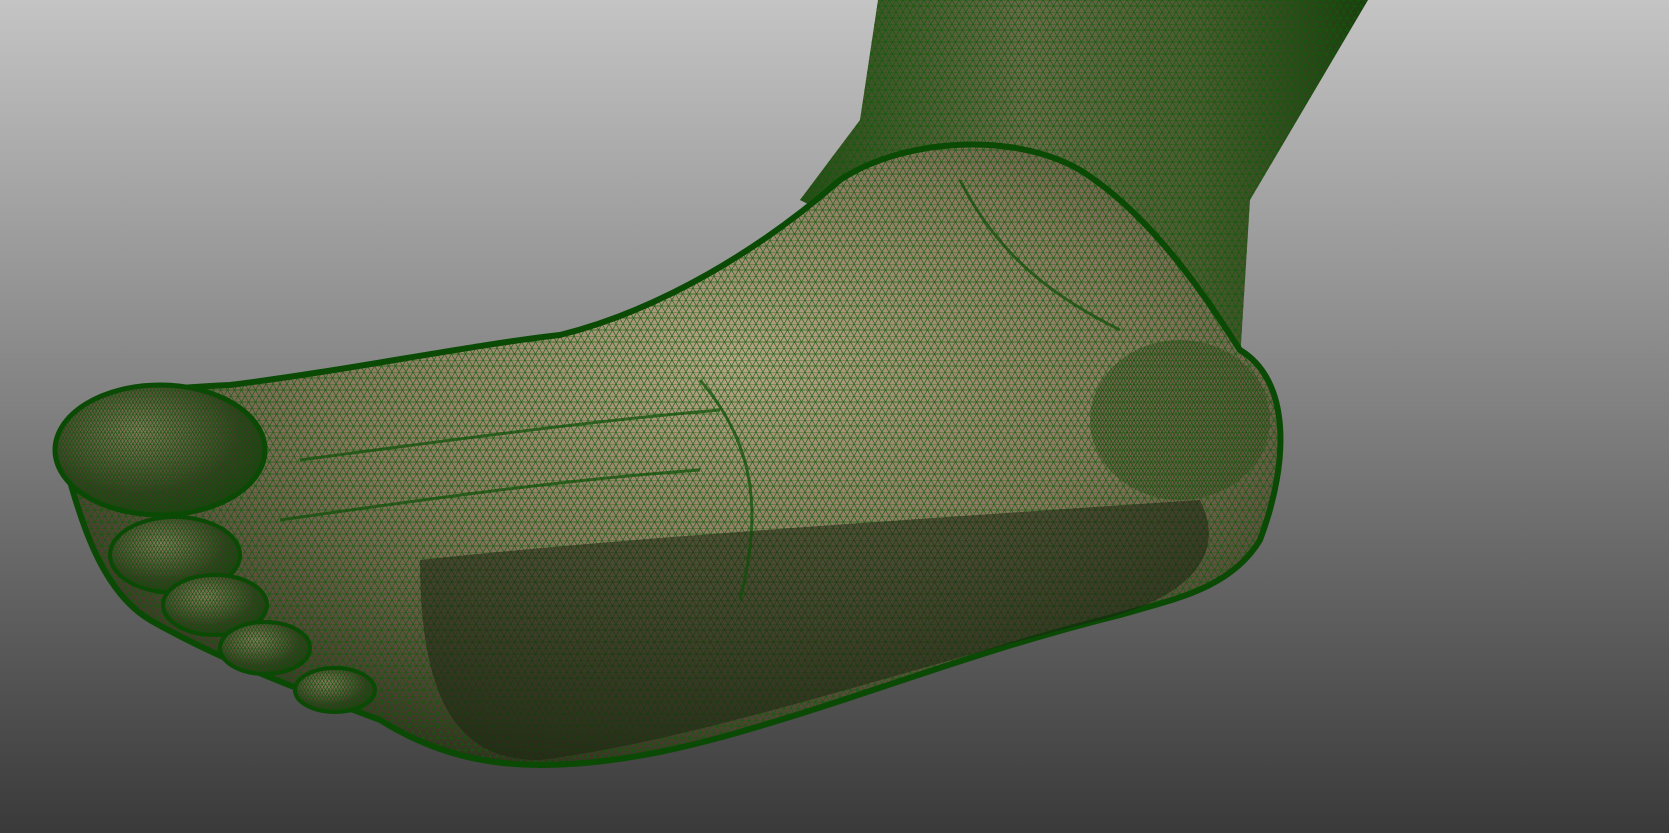 The image size is (1669, 833). I want to click on big-toe, so click(160, 450).